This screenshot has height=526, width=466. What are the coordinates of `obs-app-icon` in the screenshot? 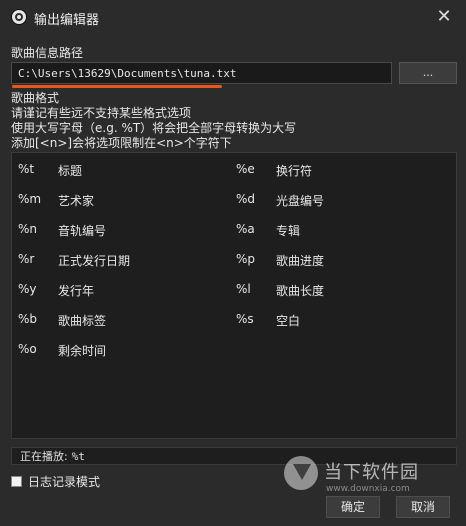 It's located at (19, 17).